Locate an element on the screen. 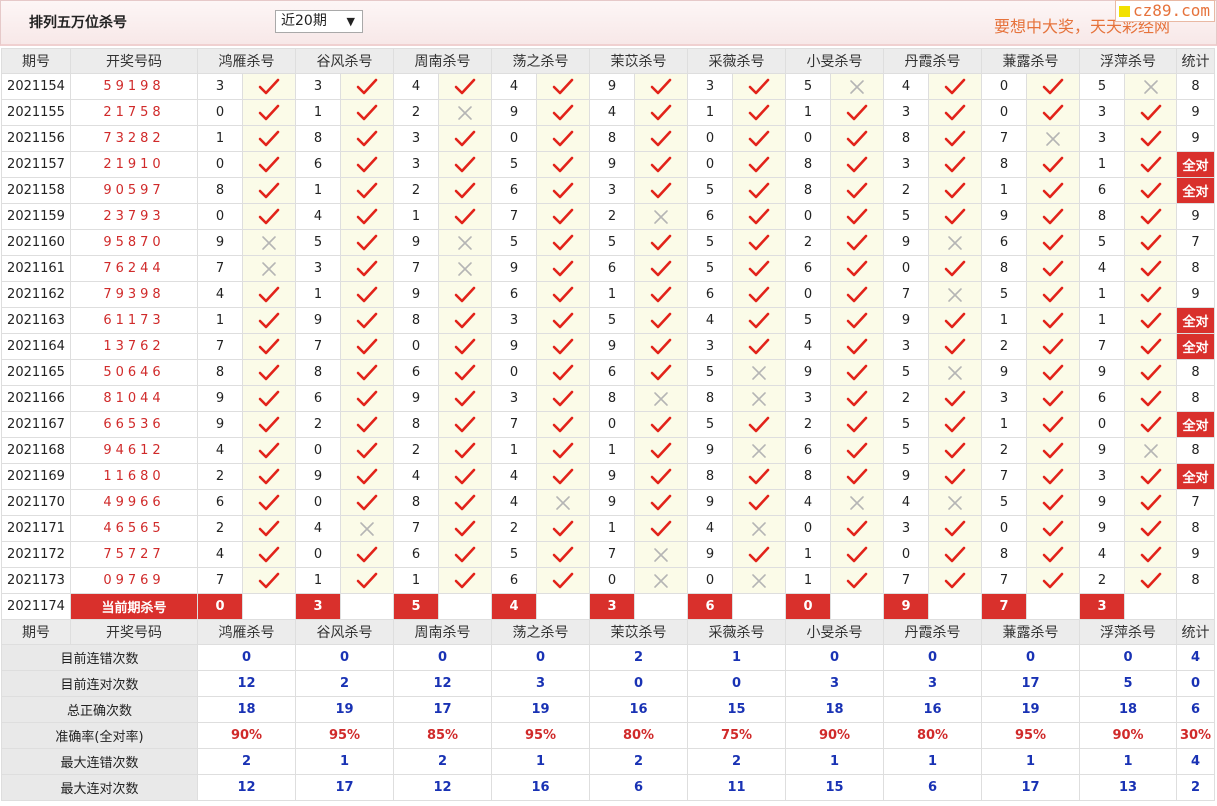  table-row: 2021161 76244 7 3 7 9 6 5 6 0 8 4 8 is located at coordinates (608, 268).